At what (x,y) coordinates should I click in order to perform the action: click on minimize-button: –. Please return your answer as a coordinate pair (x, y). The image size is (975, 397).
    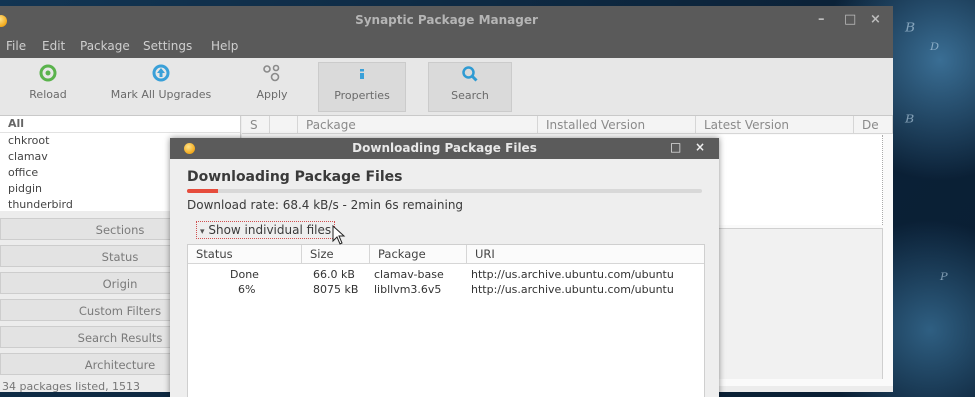
    Looking at the image, I should click on (821, 19).